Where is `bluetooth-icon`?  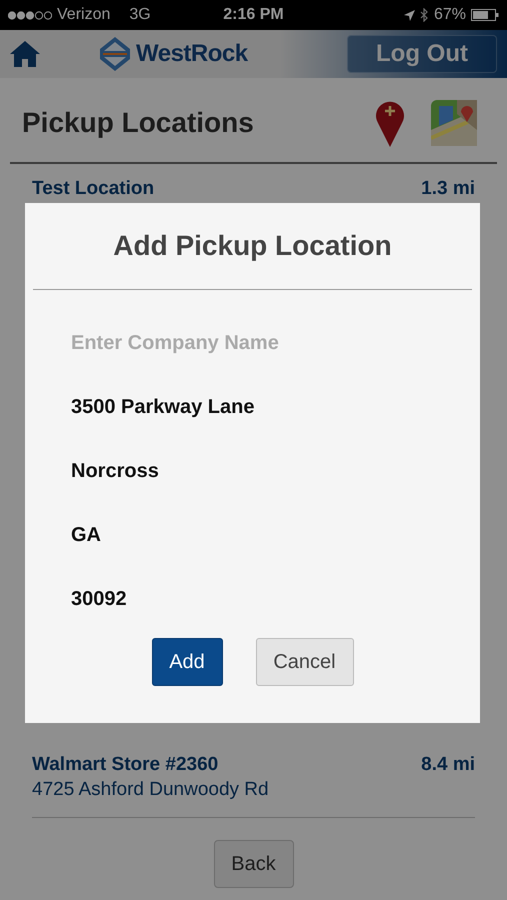
bluetooth-icon is located at coordinates (424, 15).